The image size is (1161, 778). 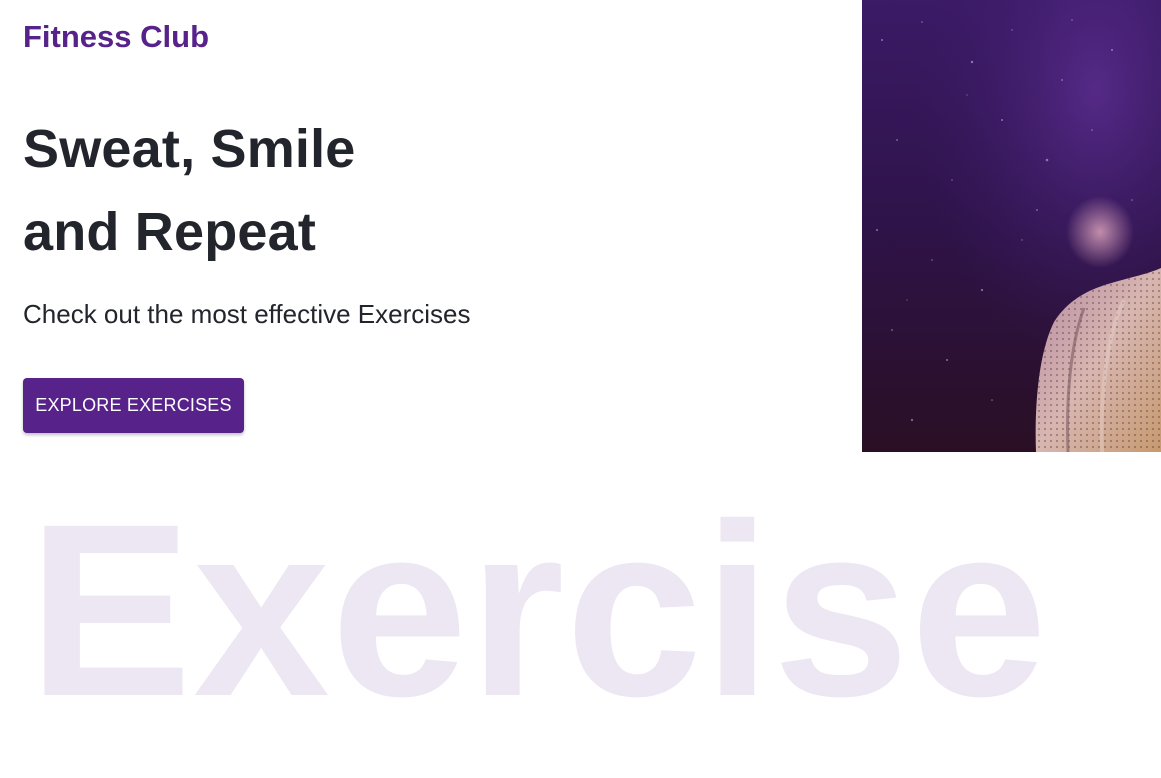 What do you see at coordinates (189, 191) in the screenshot?
I see `hero-headline: Sweat, Smile and Repeat` at bounding box center [189, 191].